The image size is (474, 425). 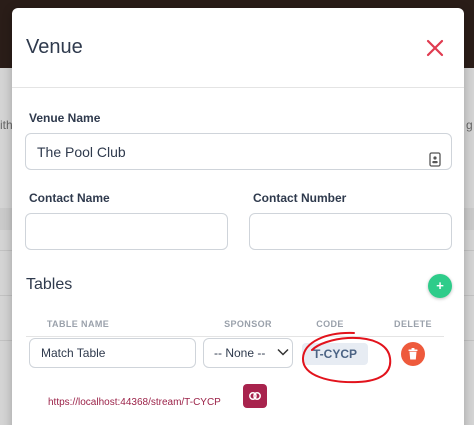 I want to click on column-header-table-name: TABLE NAME, so click(x=78, y=324).